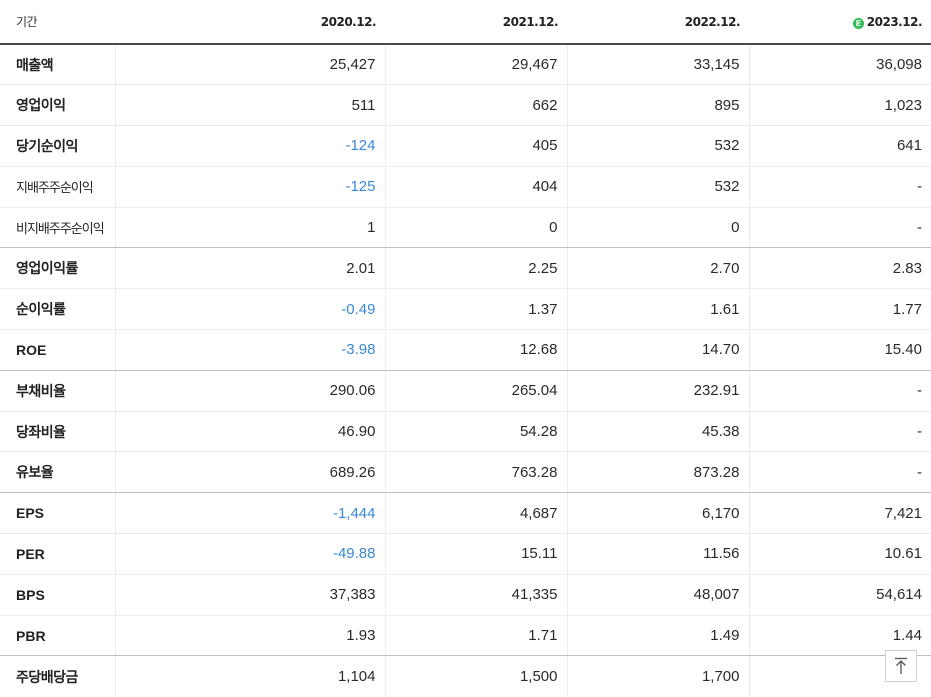 The width and height of the screenshot is (931, 697). I want to click on arrow-up-to-line-icon, so click(901, 665).